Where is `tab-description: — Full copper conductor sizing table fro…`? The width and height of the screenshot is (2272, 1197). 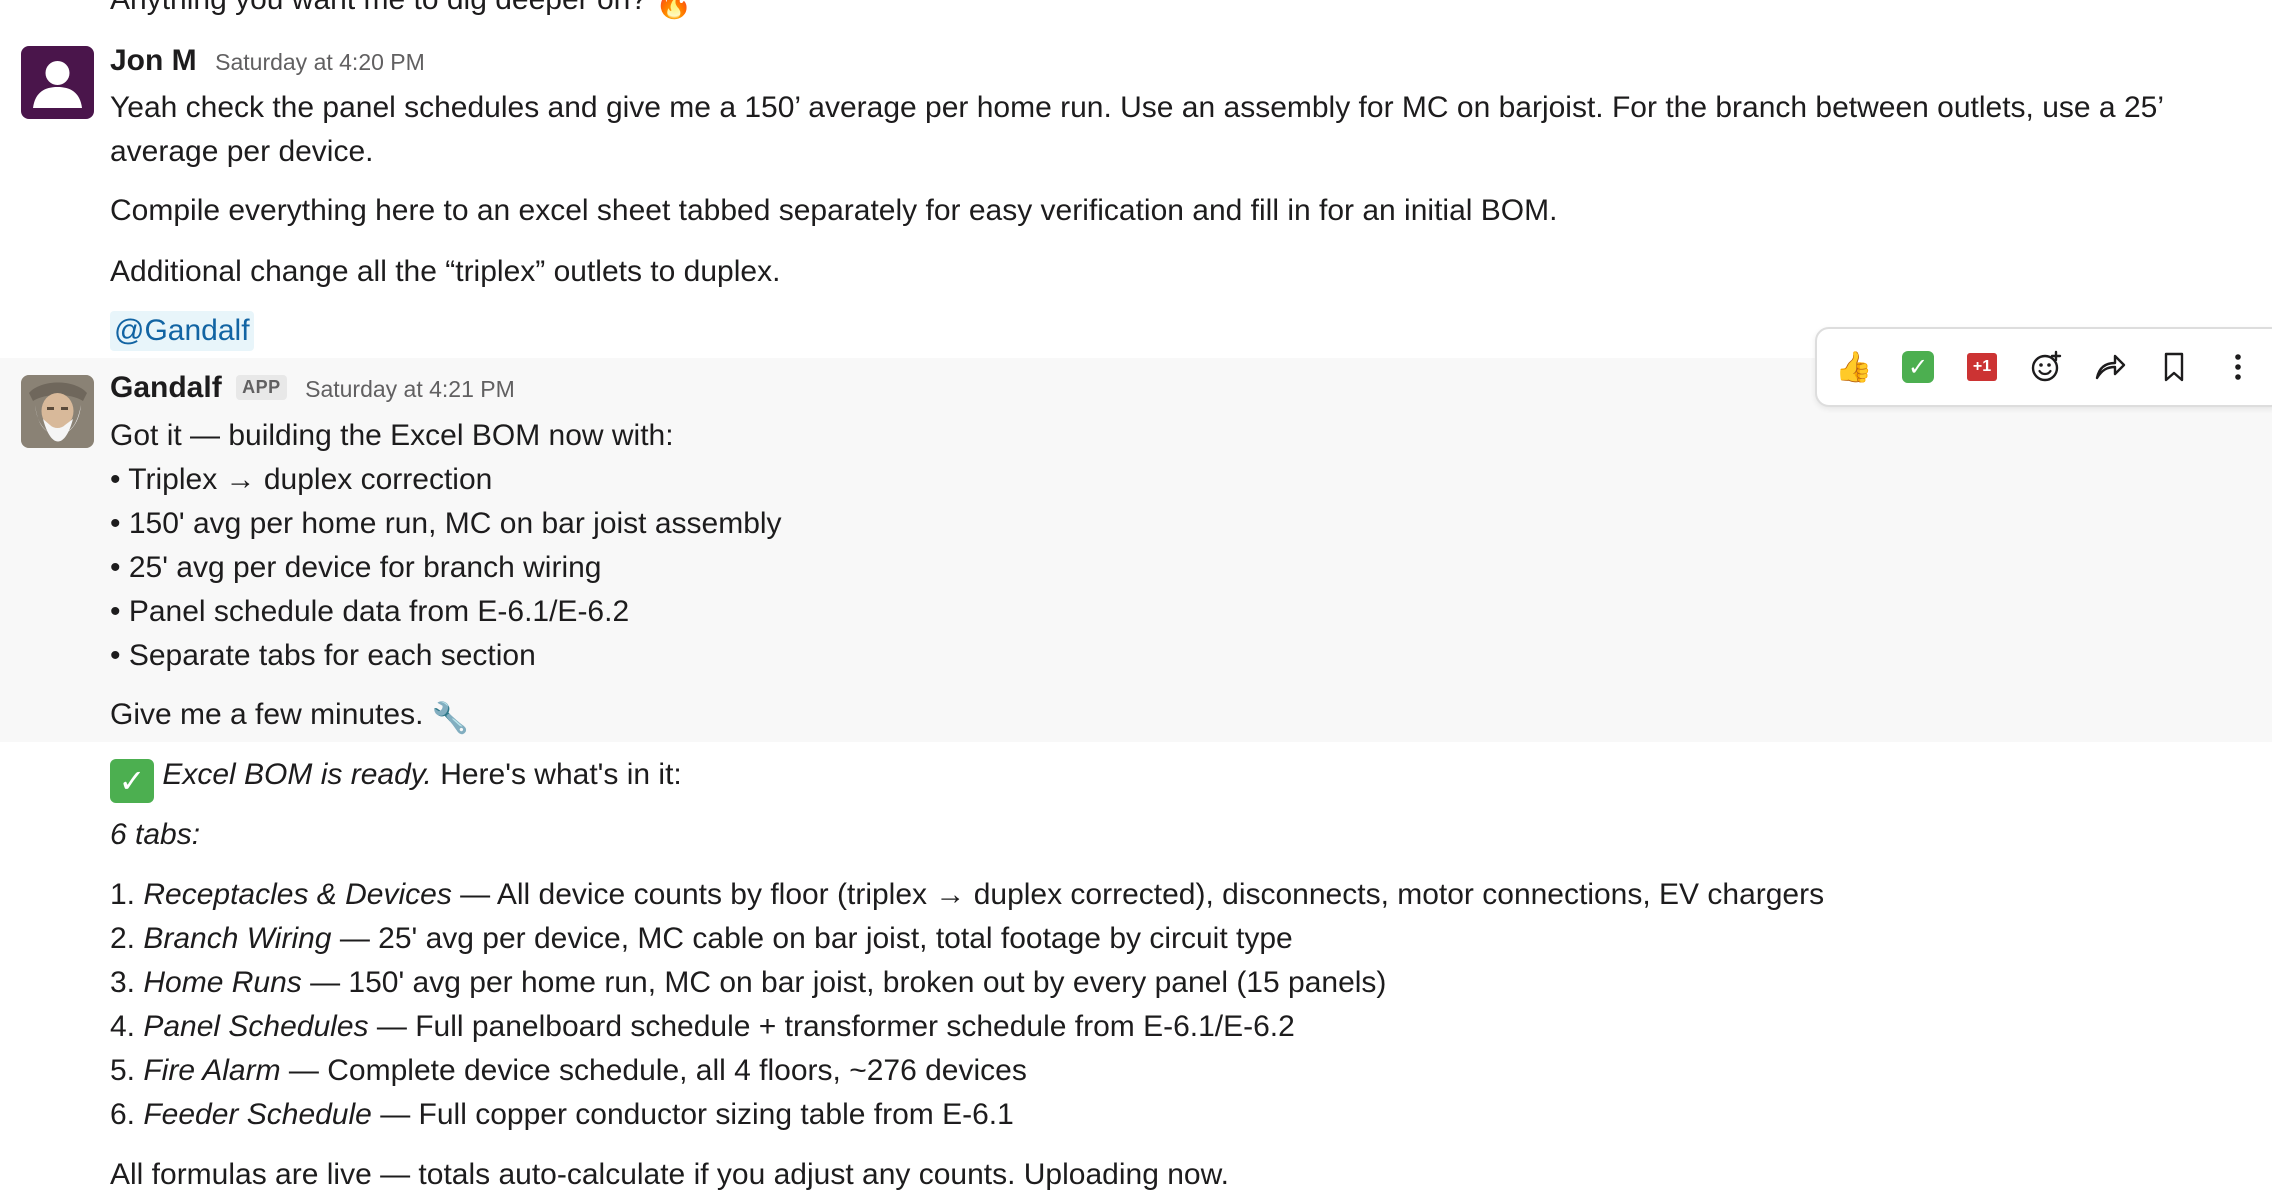
tab-description: — Full copper conductor sizing table fro… is located at coordinates (692, 1114).